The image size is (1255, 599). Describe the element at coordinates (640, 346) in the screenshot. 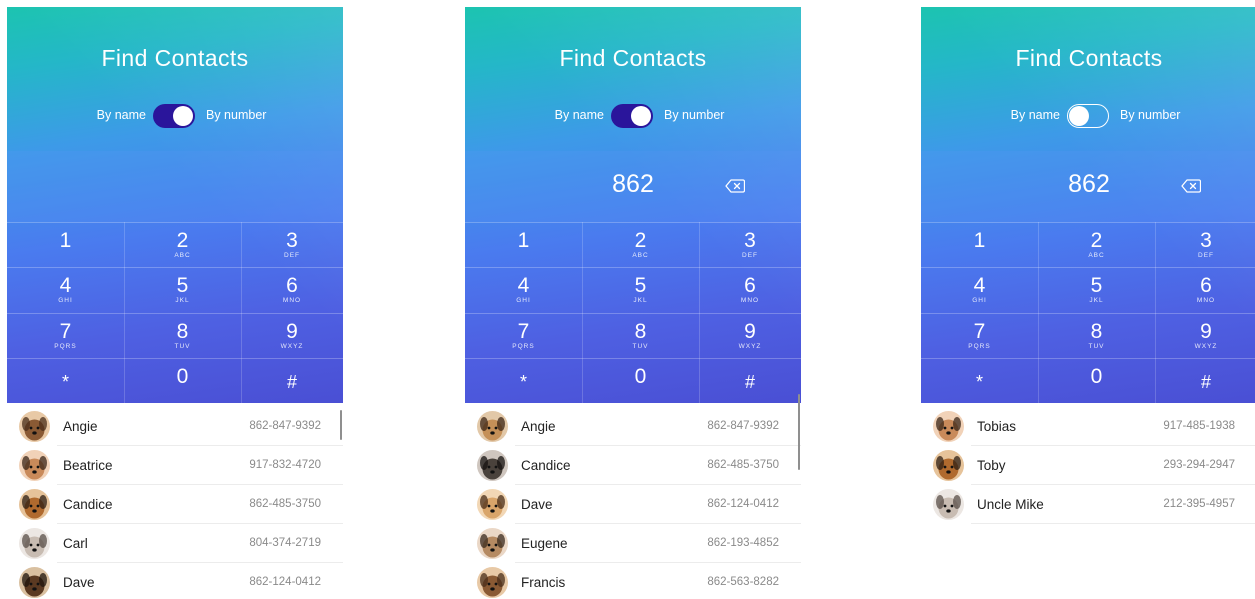

I see `key-letters: TUV` at that location.